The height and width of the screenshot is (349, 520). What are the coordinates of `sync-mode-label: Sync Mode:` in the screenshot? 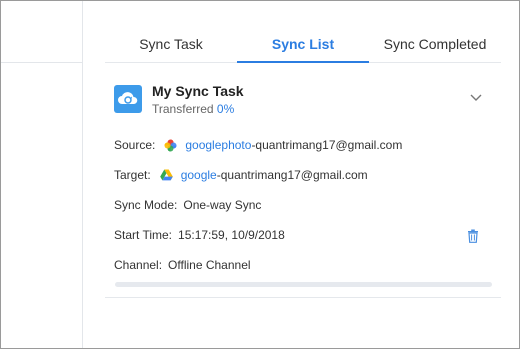 It's located at (146, 205).